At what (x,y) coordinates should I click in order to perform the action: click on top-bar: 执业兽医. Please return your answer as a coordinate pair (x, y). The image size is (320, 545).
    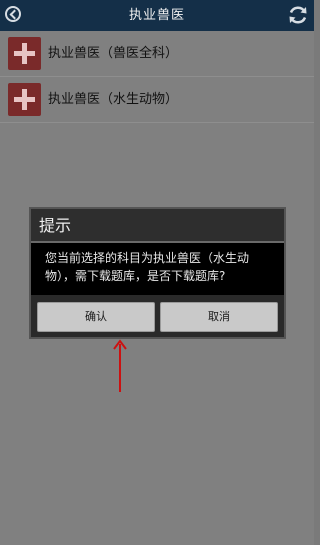
    Looking at the image, I should click on (157, 15).